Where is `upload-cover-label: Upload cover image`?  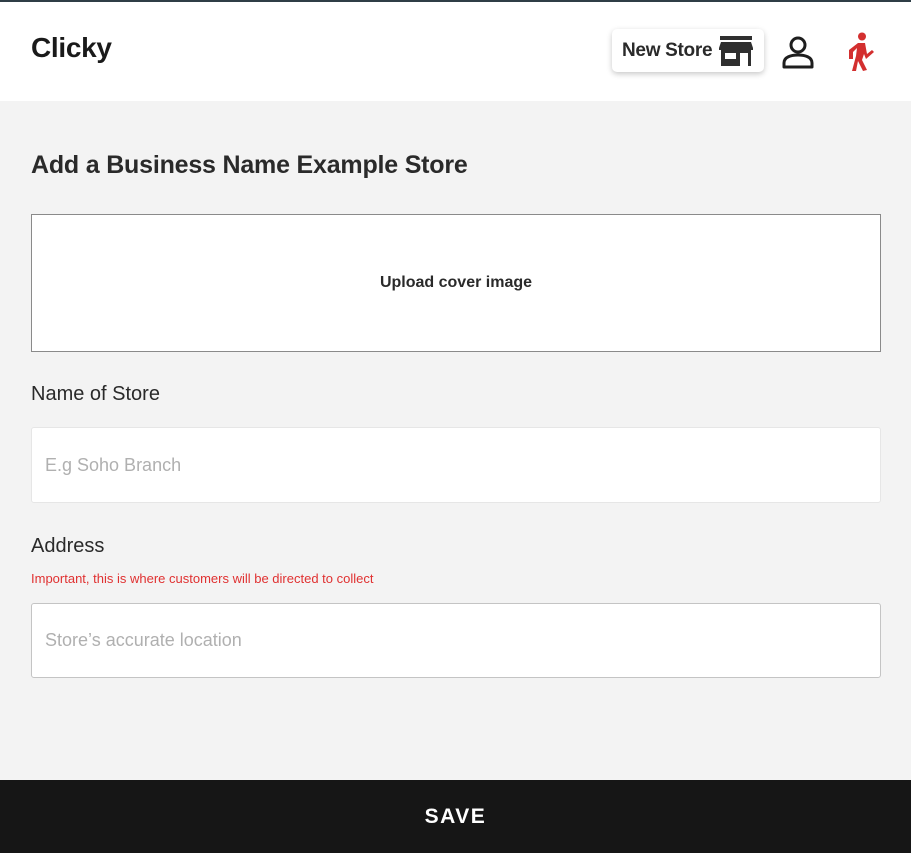 upload-cover-label: Upload cover image is located at coordinates (456, 282).